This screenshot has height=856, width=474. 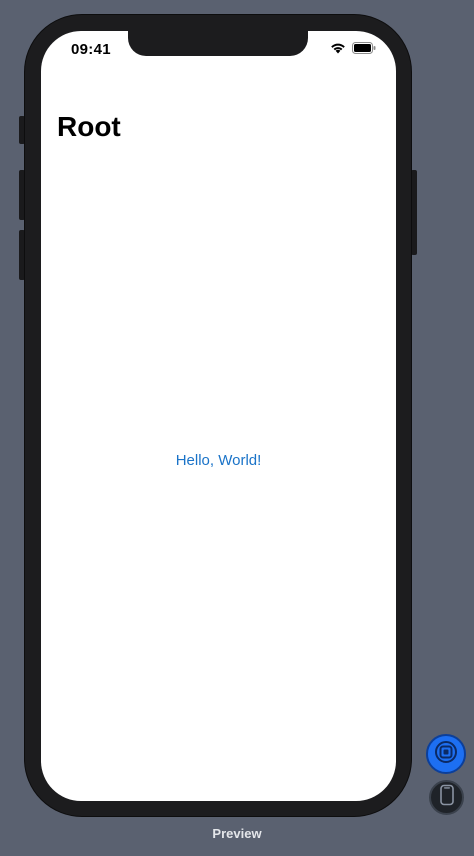 What do you see at coordinates (237, 833) in the screenshot?
I see `preview-label: Preview` at bounding box center [237, 833].